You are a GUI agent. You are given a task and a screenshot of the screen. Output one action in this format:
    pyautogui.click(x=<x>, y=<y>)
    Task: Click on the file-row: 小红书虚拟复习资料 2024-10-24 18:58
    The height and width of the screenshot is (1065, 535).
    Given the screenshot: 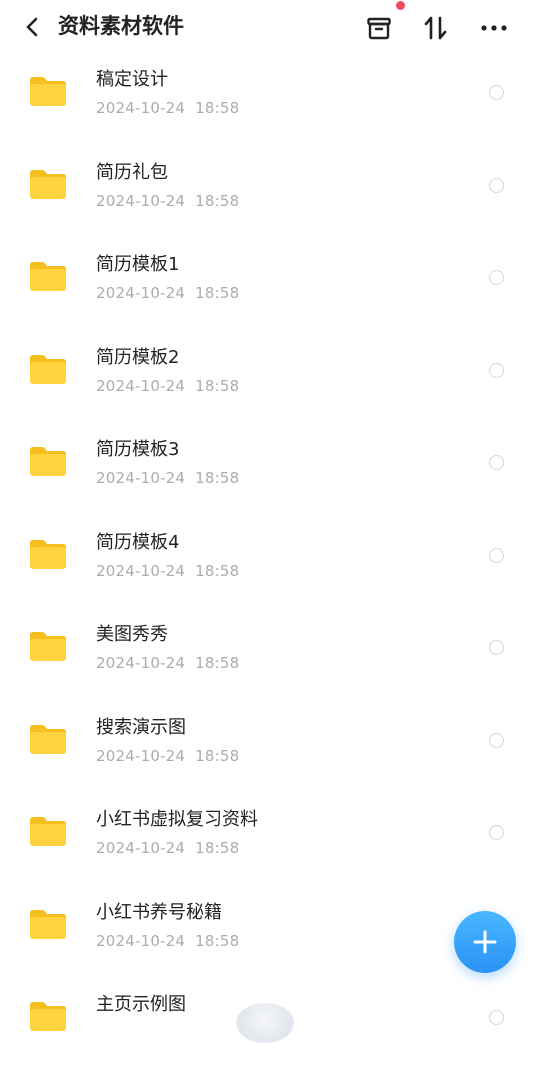 What is the action you would take?
    pyautogui.click(x=267, y=834)
    